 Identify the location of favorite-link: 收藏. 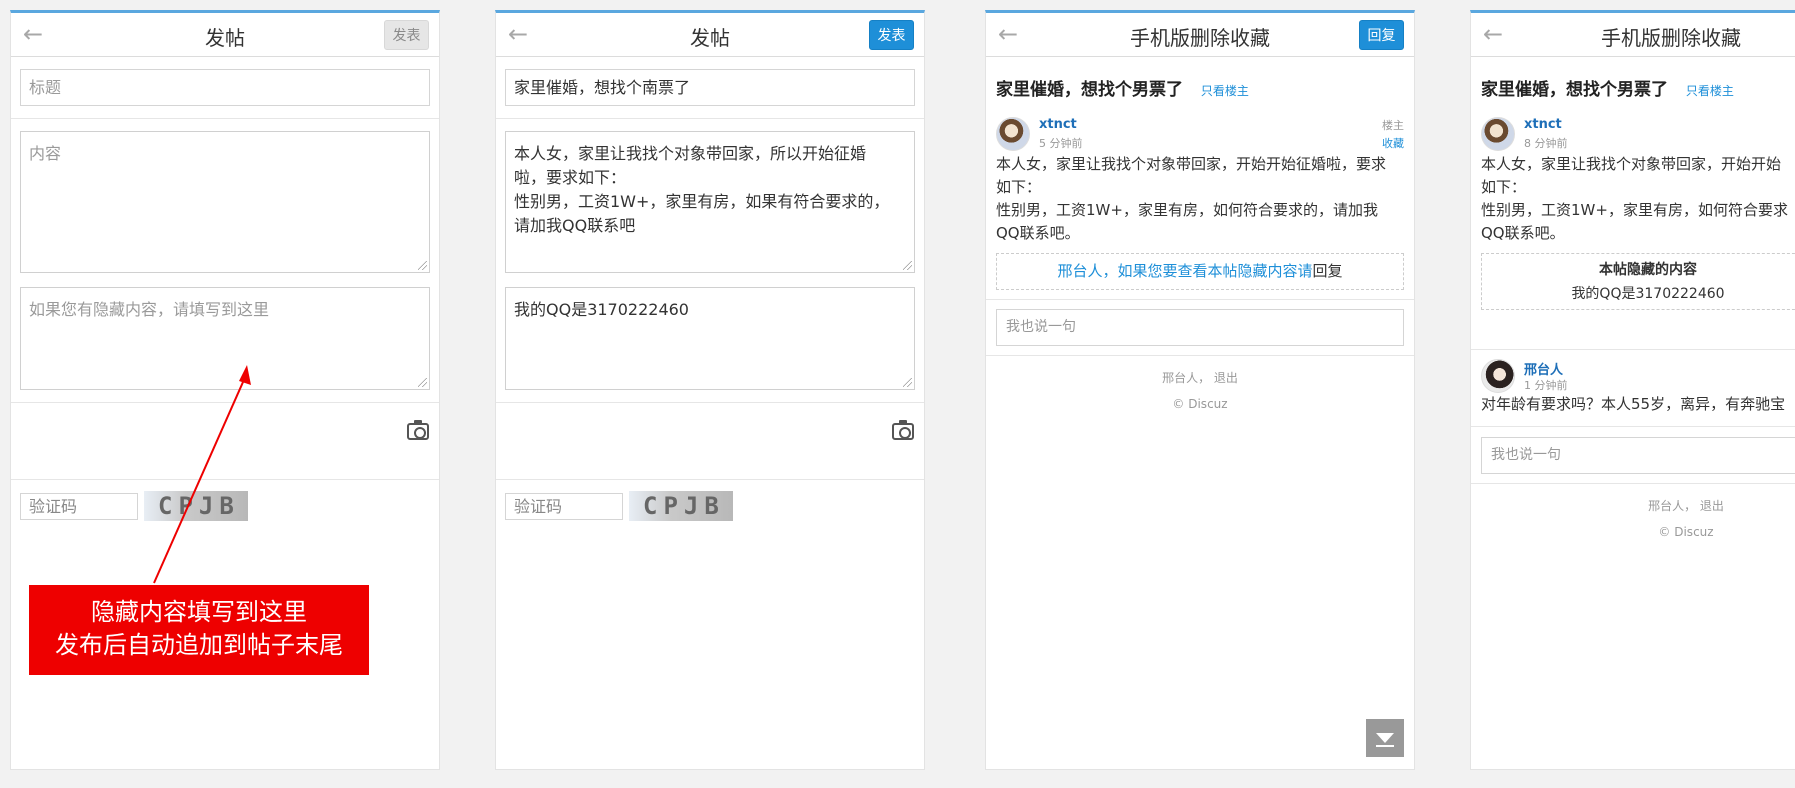
(1393, 143).